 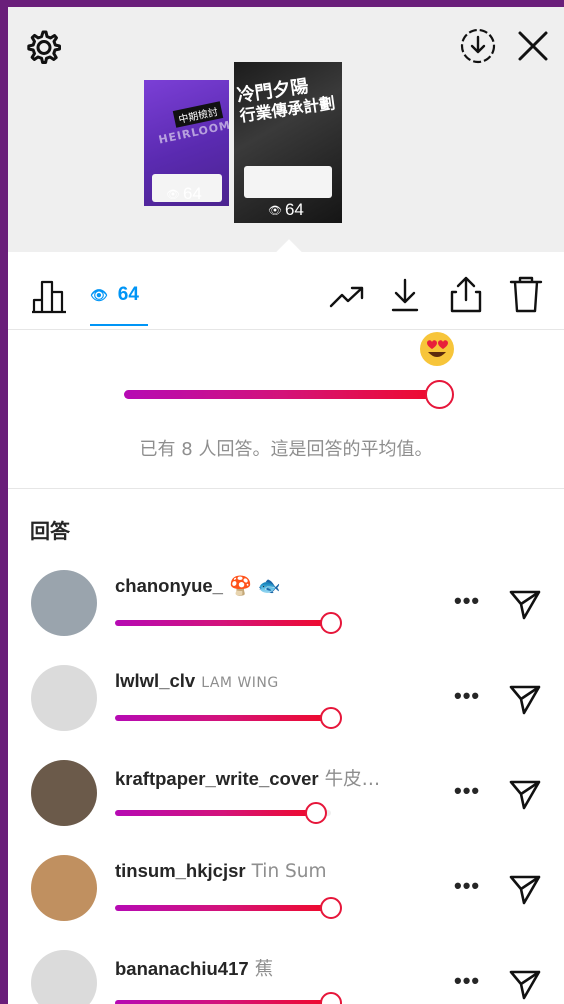 I want to click on response-row: chanonyue_ 🍄 🐟 •••, so click(x=286, y=615).